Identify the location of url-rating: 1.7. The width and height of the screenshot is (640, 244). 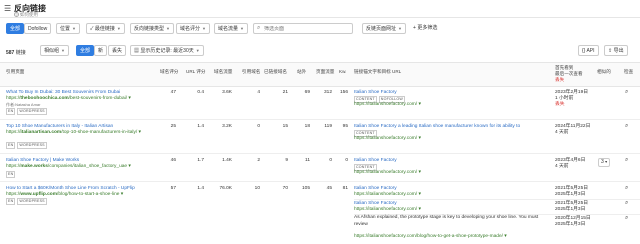
(200, 160).